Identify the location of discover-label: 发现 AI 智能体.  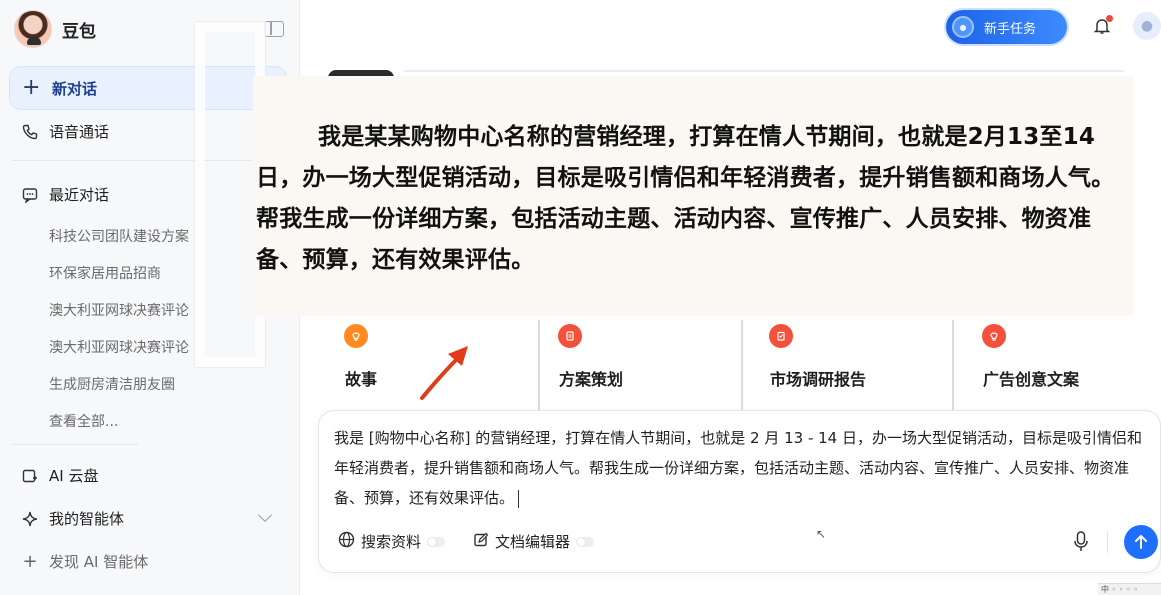
(99, 562).